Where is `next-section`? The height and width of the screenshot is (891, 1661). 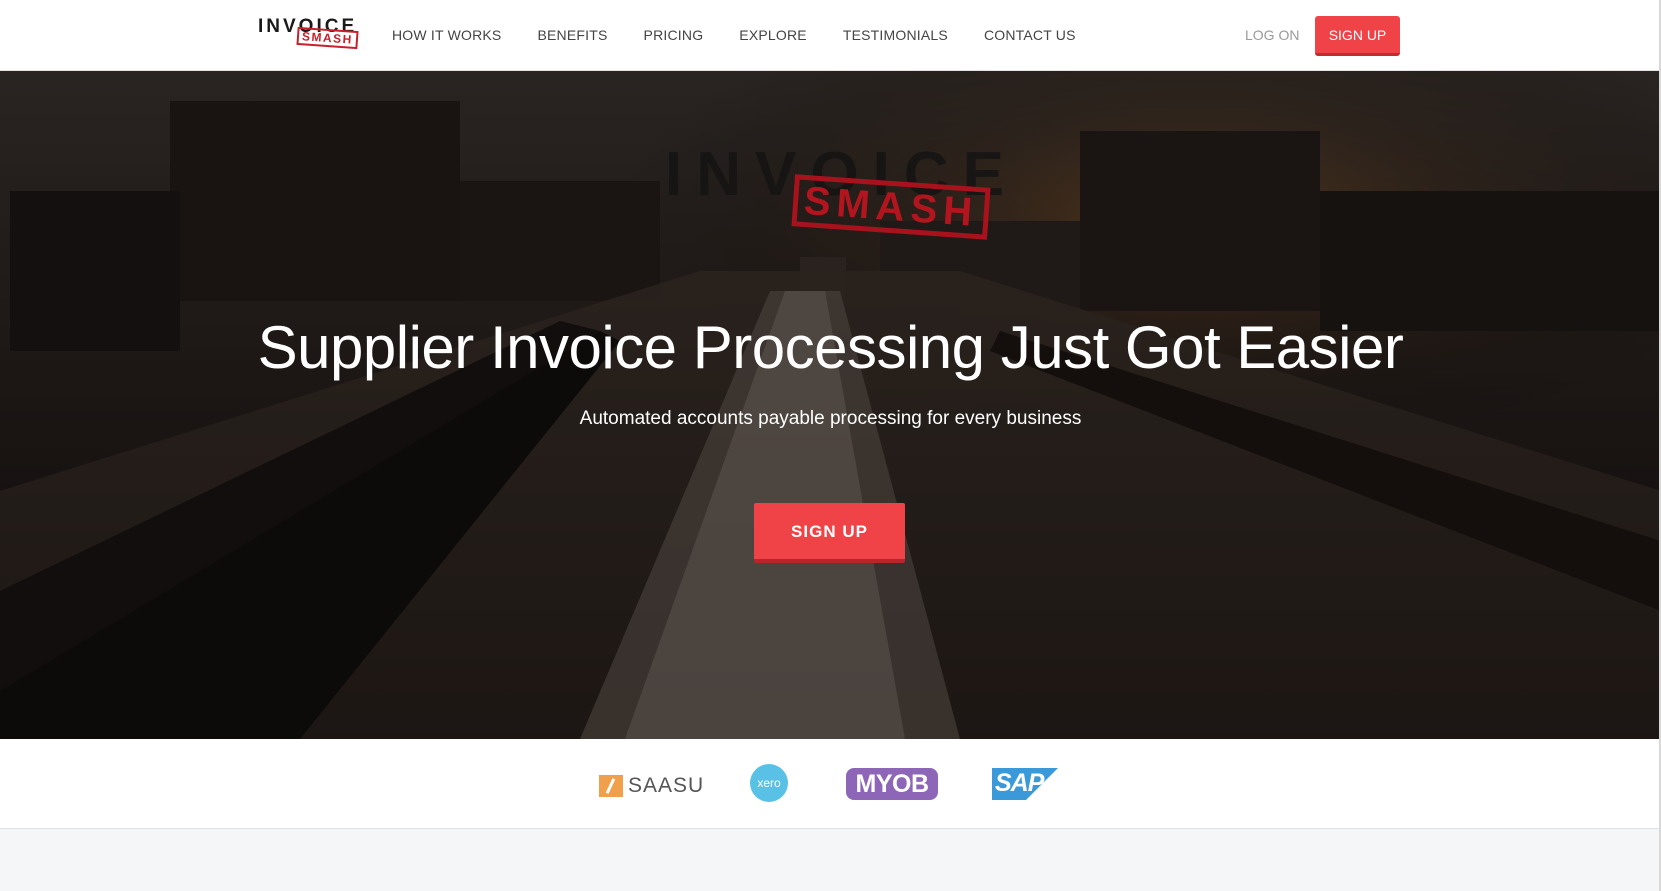 next-section is located at coordinates (830, 860).